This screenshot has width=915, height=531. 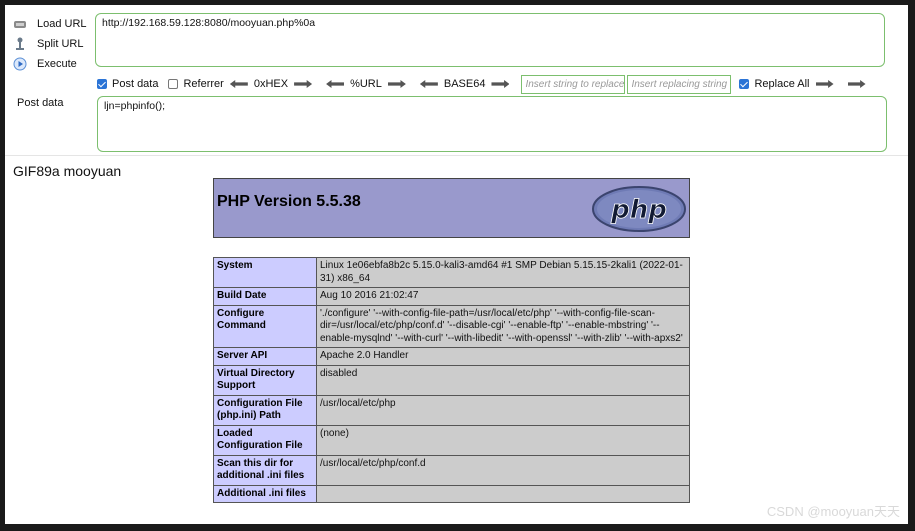 I want to click on watermark: CSDN @mooyuan天天, so click(x=833, y=511).